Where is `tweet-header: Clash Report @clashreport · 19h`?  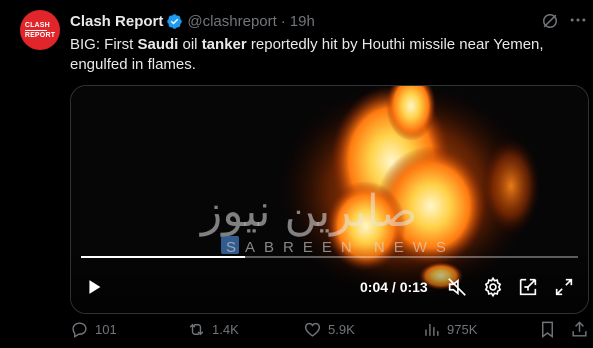
tweet-header: Clash Report @clashreport · 19h is located at coordinates (192, 21).